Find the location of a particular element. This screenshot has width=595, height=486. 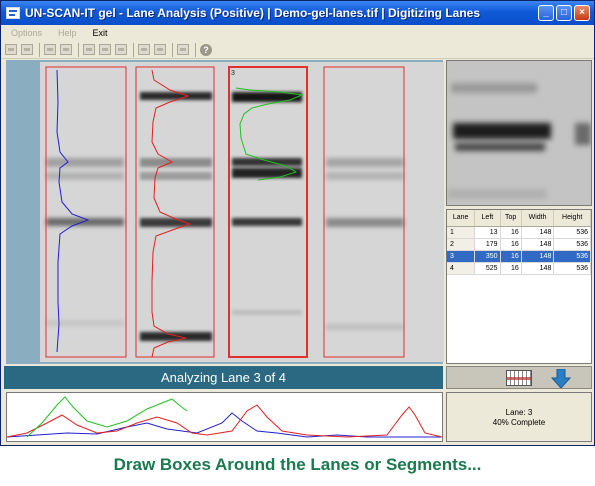

zoom-preview-canvas is located at coordinates (519, 133).